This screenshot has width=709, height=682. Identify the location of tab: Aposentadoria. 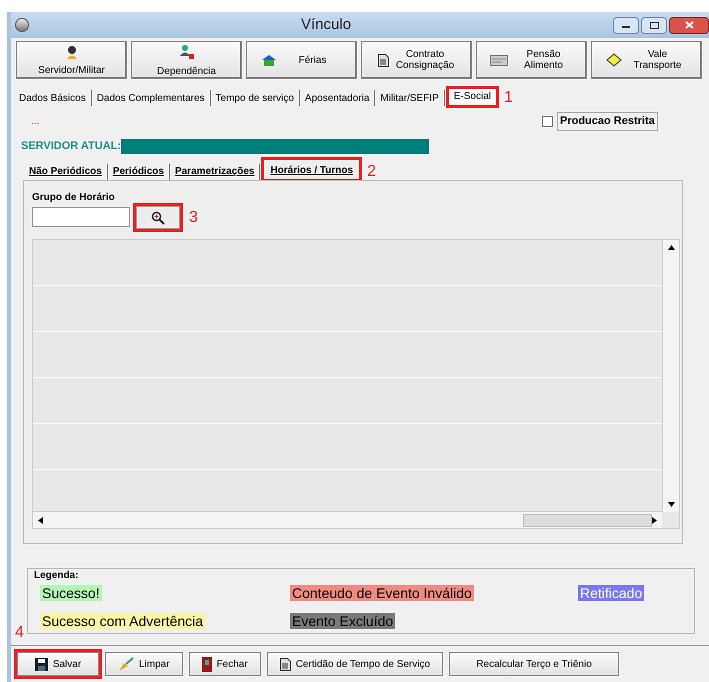
(337, 98).